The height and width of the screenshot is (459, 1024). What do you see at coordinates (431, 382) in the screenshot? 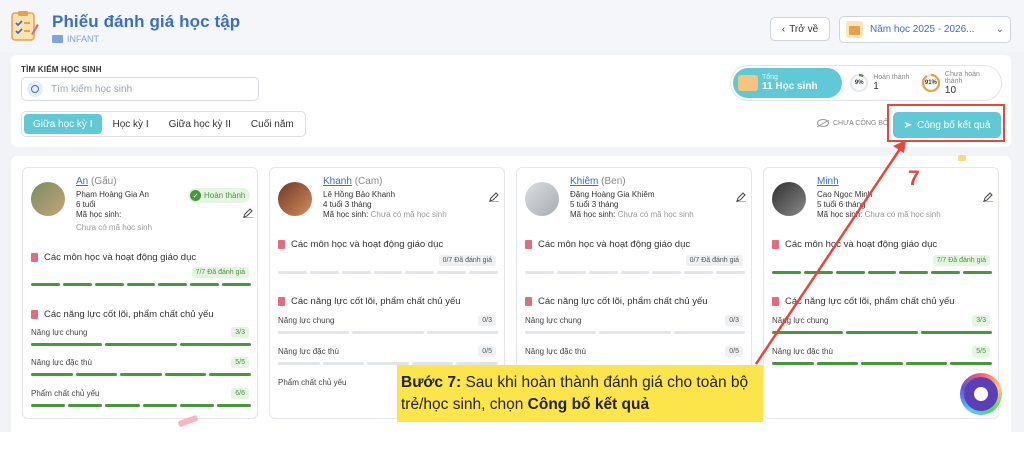
I see `callout-step: Bước 7:` at bounding box center [431, 382].